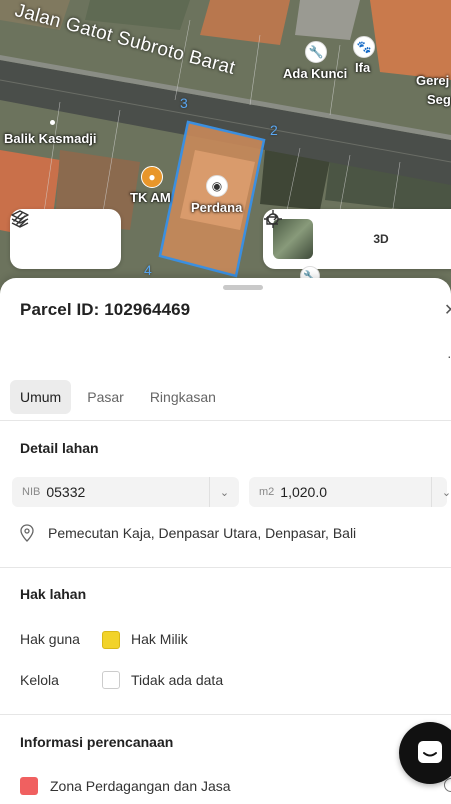 Image resolution: width=451 pixels, height=804 pixels. Describe the element at coordinates (303, 492) in the screenshot. I see `area-value: 1,020.0` at that location.